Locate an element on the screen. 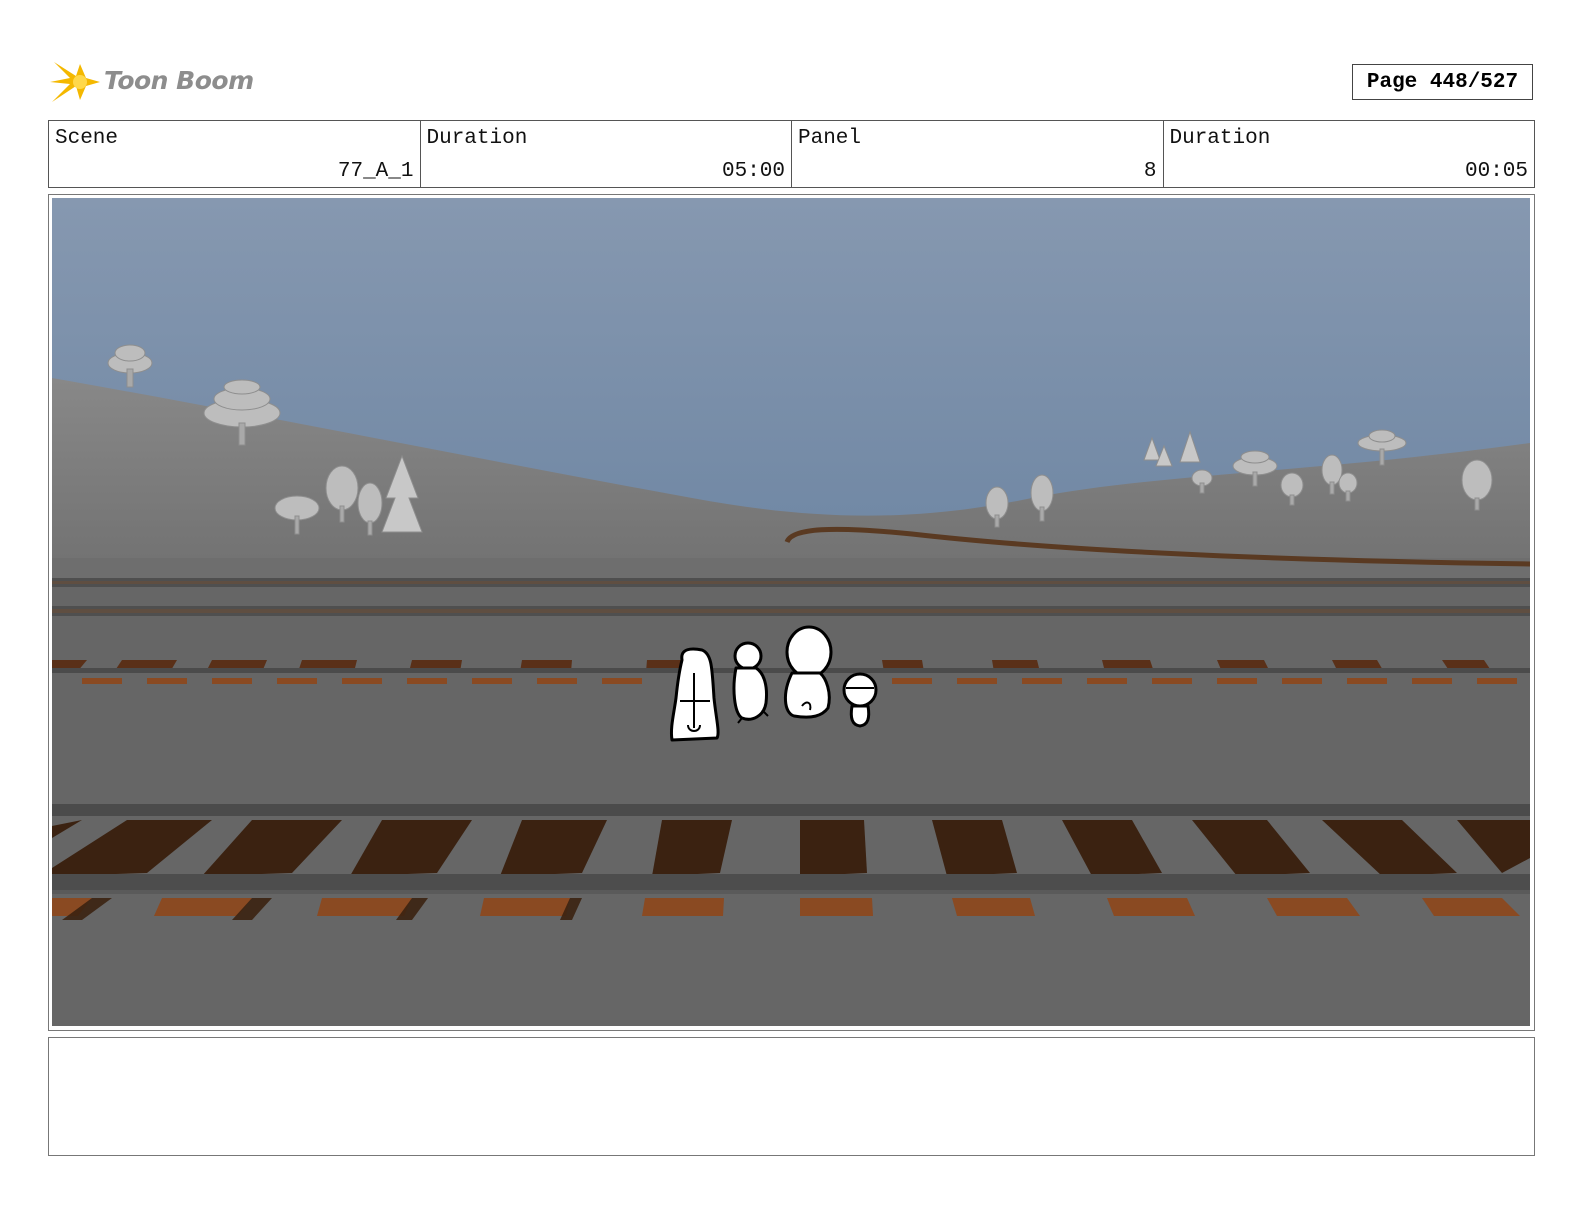 This screenshot has width=1582, height=1225. panel-duration-value: 00:05 is located at coordinates (1496, 171).